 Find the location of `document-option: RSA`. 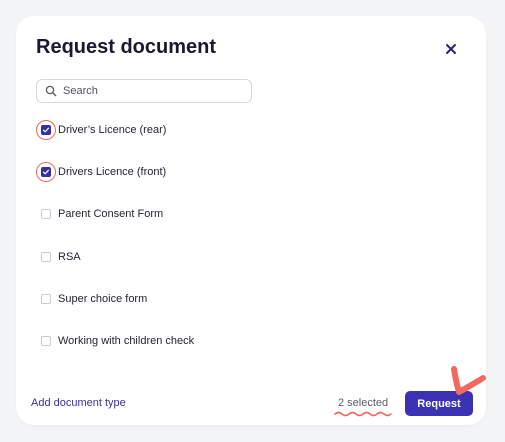

document-option: RSA is located at coordinates (58, 257).